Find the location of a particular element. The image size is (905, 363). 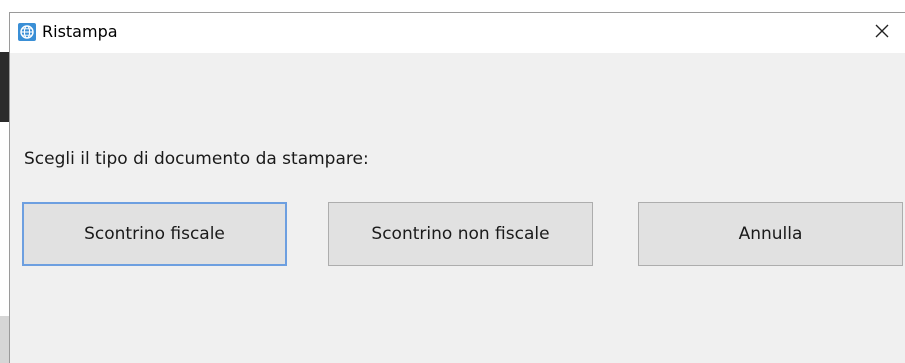

scontrino-non-fiscale-button: Scontrino non fiscale is located at coordinates (460, 234).